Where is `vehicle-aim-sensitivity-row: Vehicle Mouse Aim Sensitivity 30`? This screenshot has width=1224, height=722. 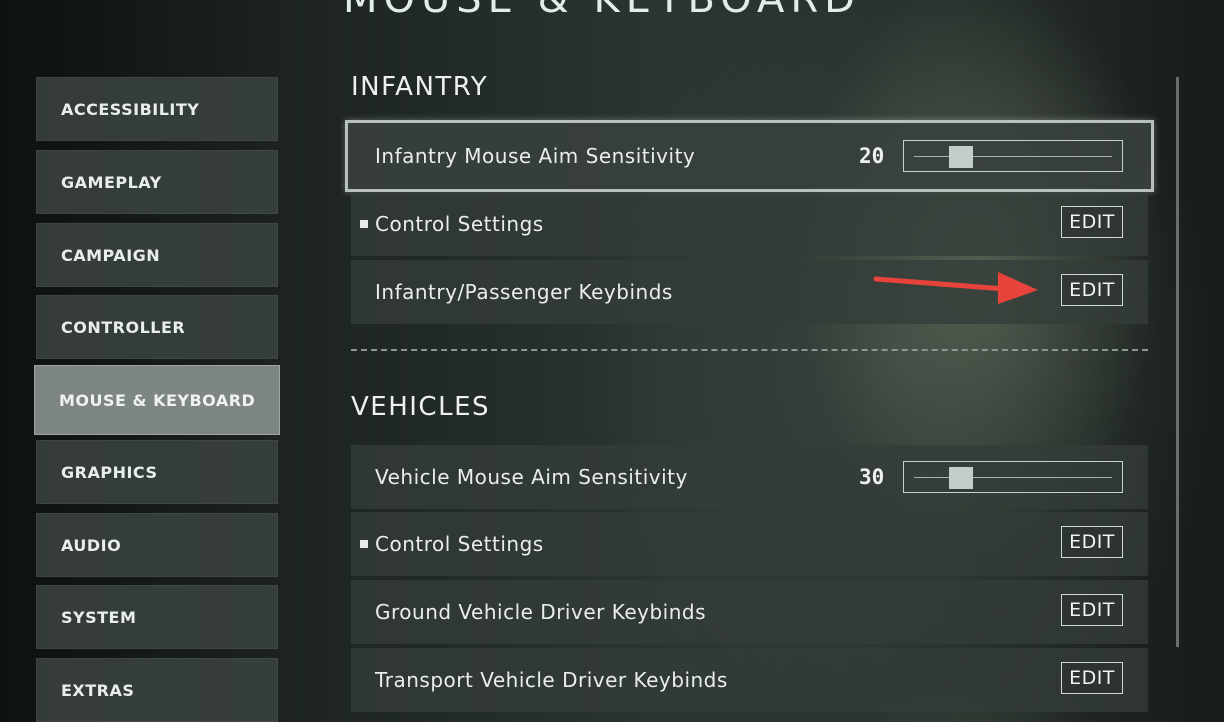
vehicle-aim-sensitivity-row: Vehicle Mouse Aim Sensitivity 30 is located at coordinates (749, 477).